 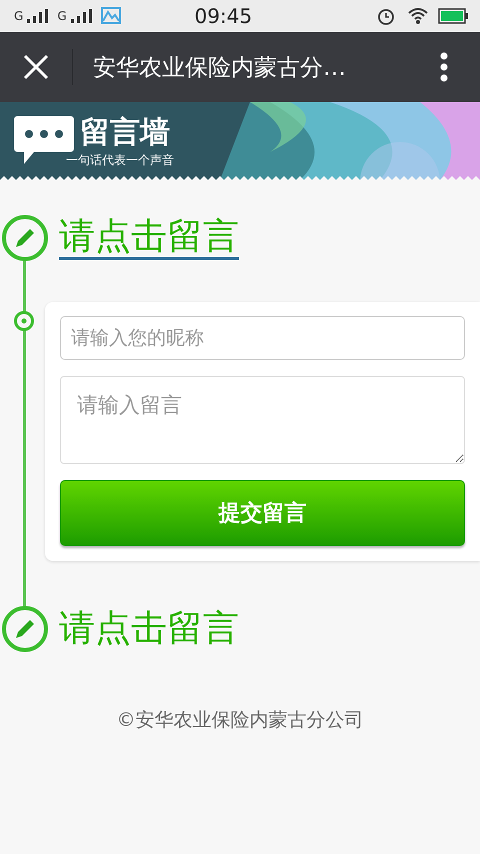 What do you see at coordinates (36, 67) in the screenshot?
I see `close-icon` at bounding box center [36, 67].